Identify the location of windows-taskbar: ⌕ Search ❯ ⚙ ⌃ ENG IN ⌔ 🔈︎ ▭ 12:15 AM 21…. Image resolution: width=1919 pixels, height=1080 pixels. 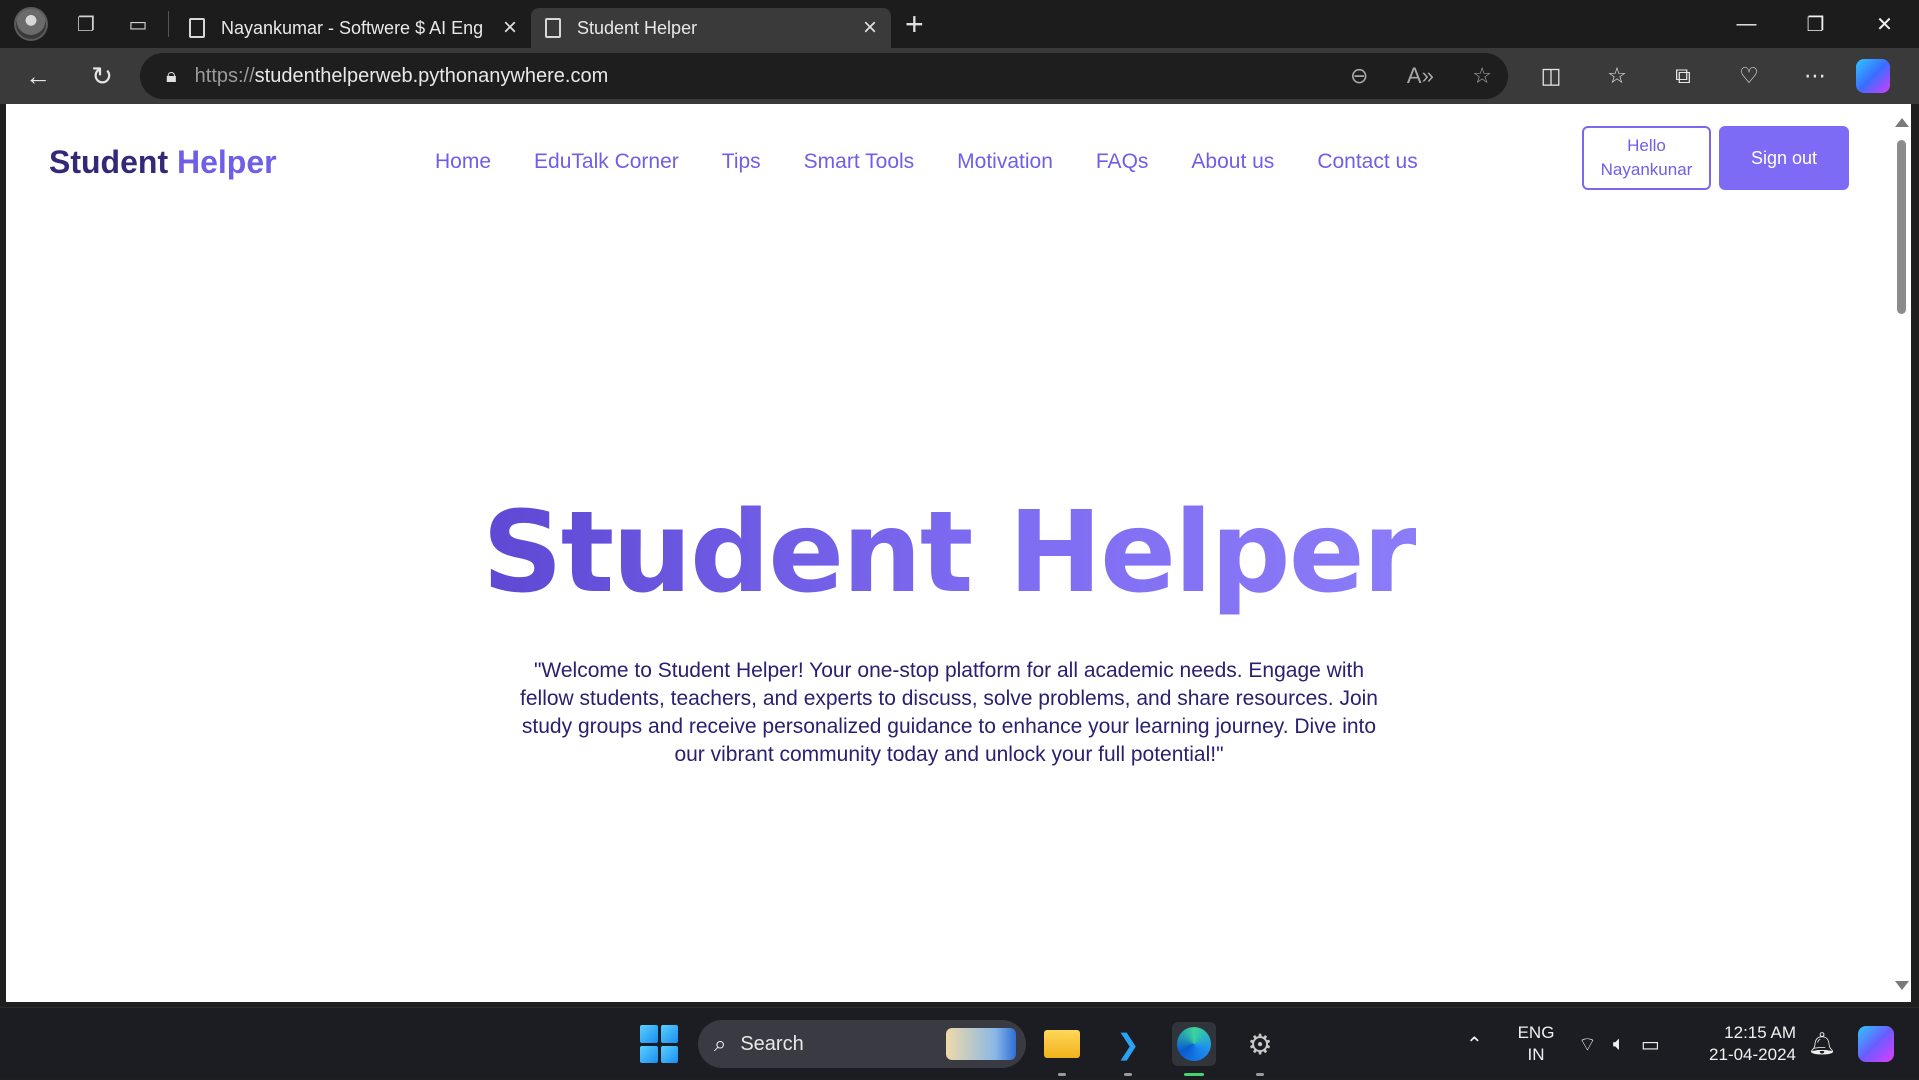
(959, 1043).